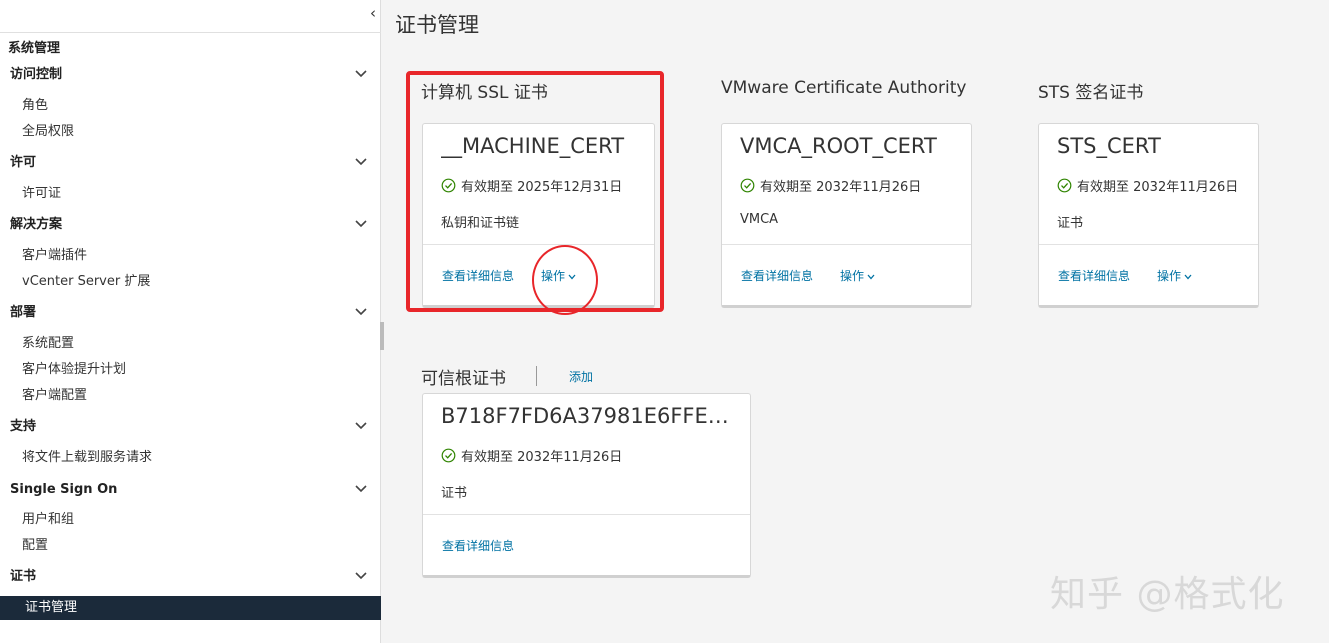 The image size is (1329, 643). What do you see at coordinates (190, 546) in the screenshot?
I see `sidebar-item-sso-config: 配置` at bounding box center [190, 546].